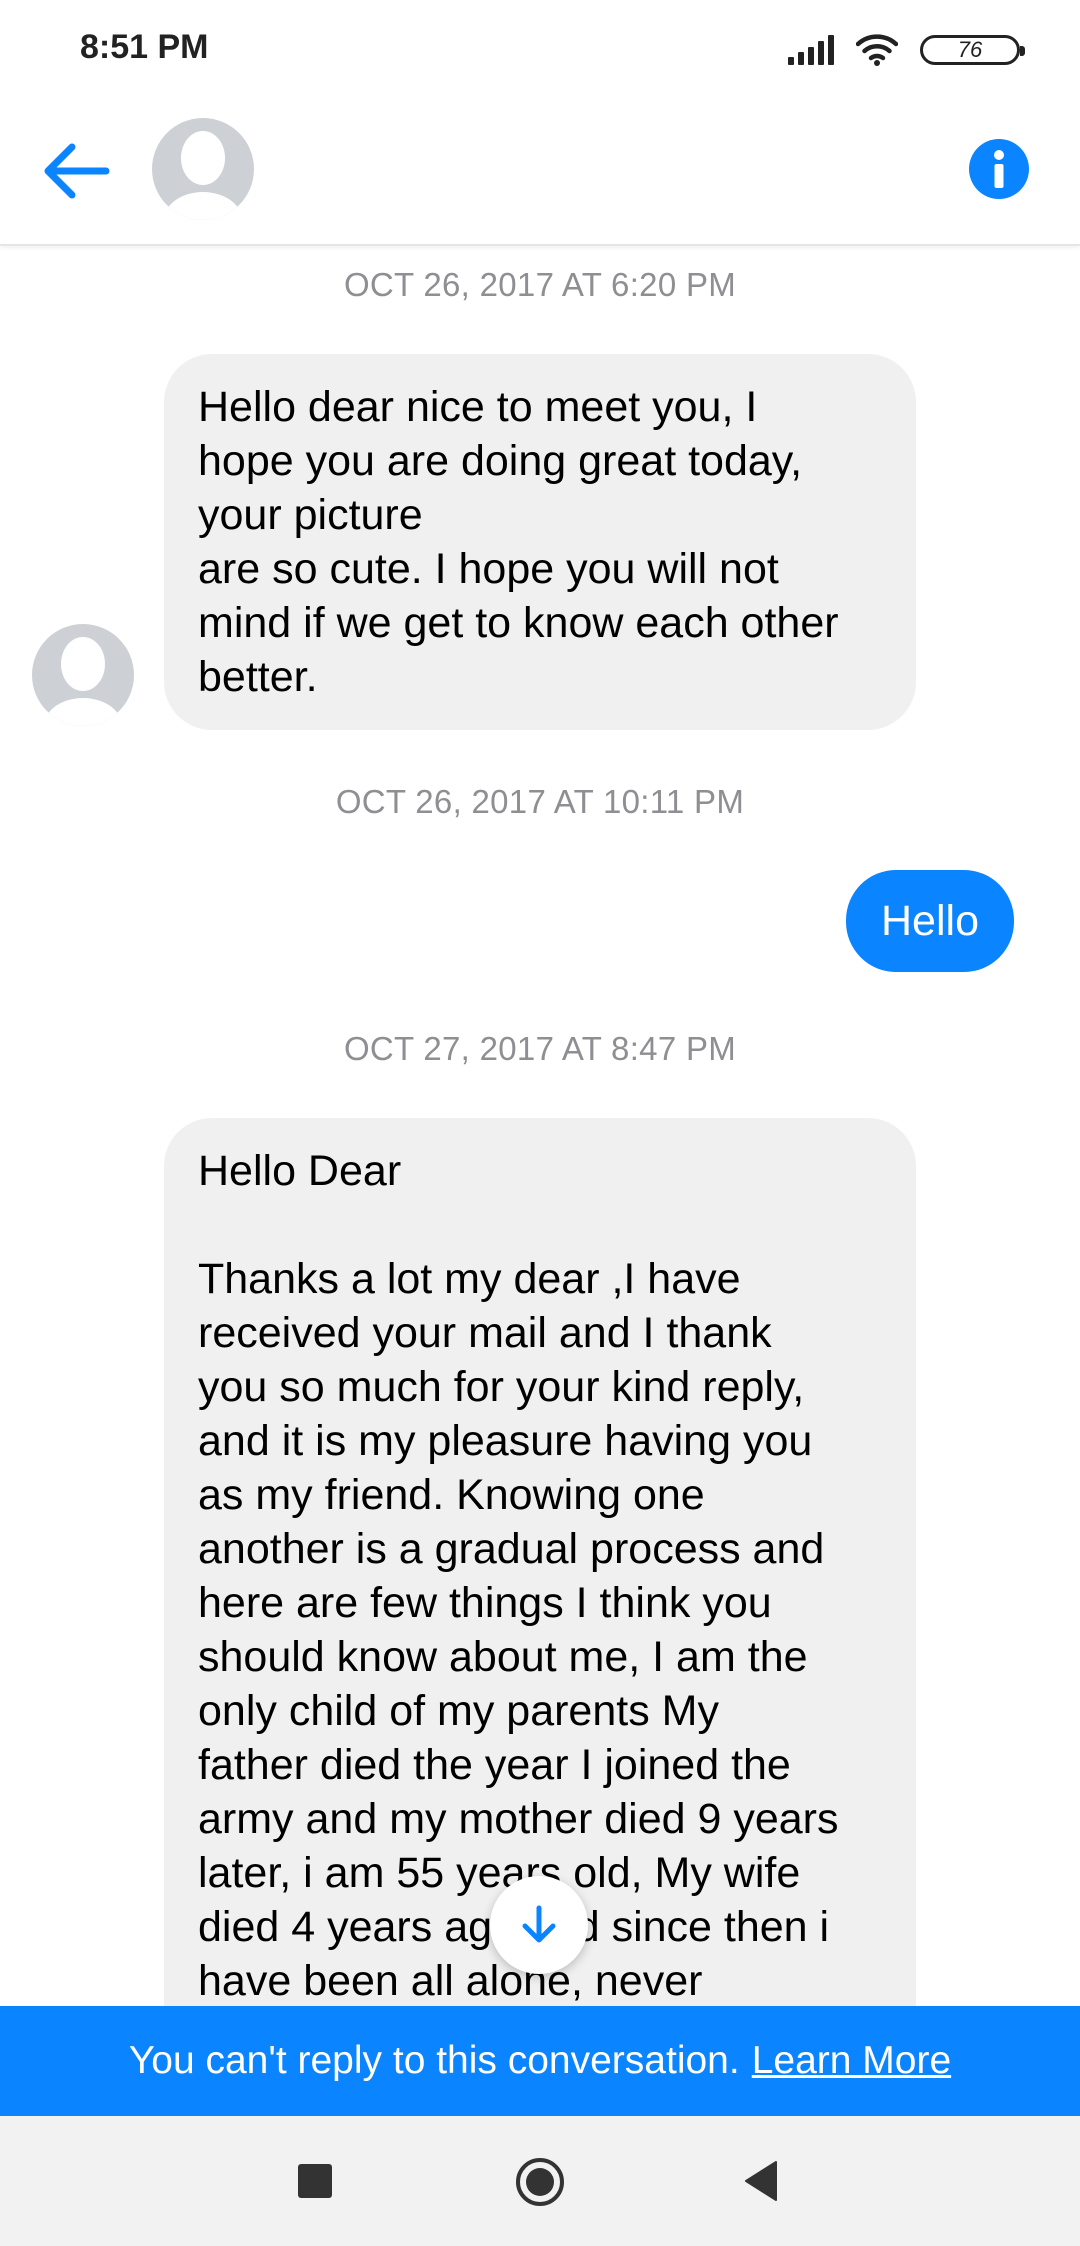 This screenshot has width=1080, height=2246. What do you see at coordinates (315, 2181) in the screenshot?
I see `recents-button` at bounding box center [315, 2181].